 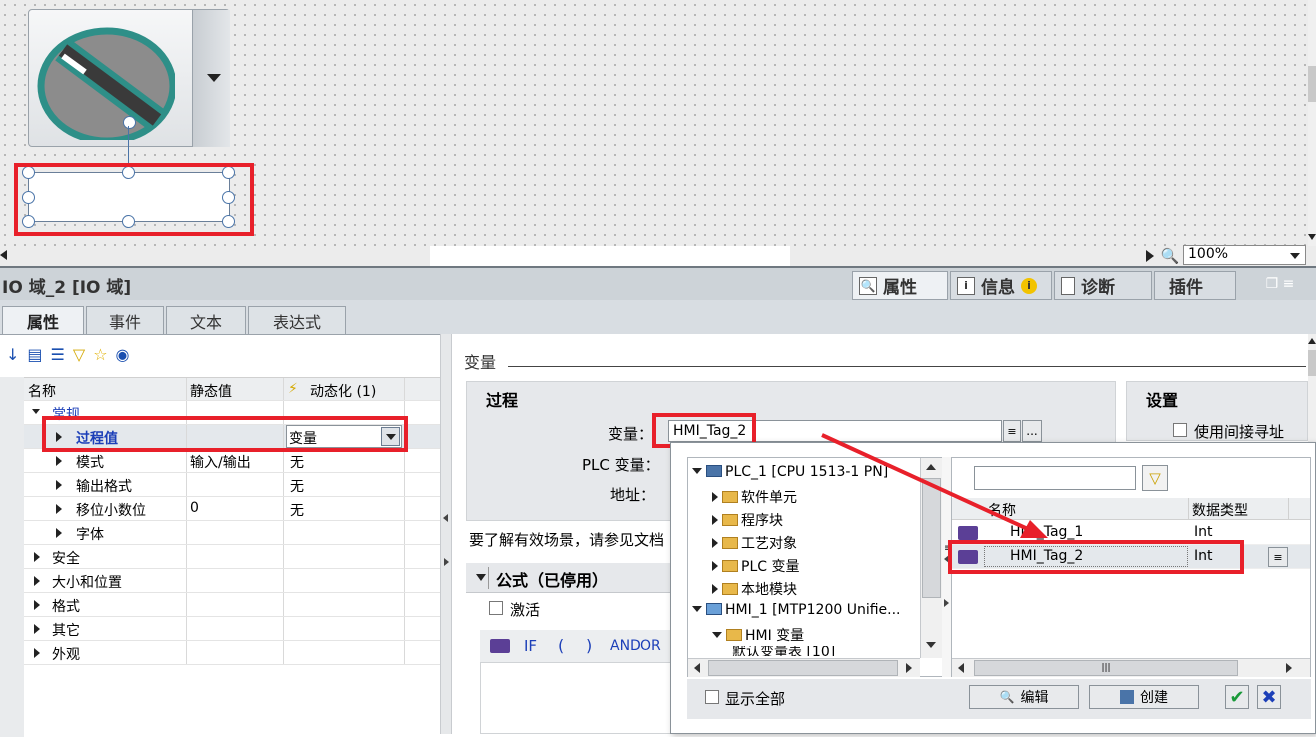 I want to click on activate-checkbox, so click(x=496, y=608).